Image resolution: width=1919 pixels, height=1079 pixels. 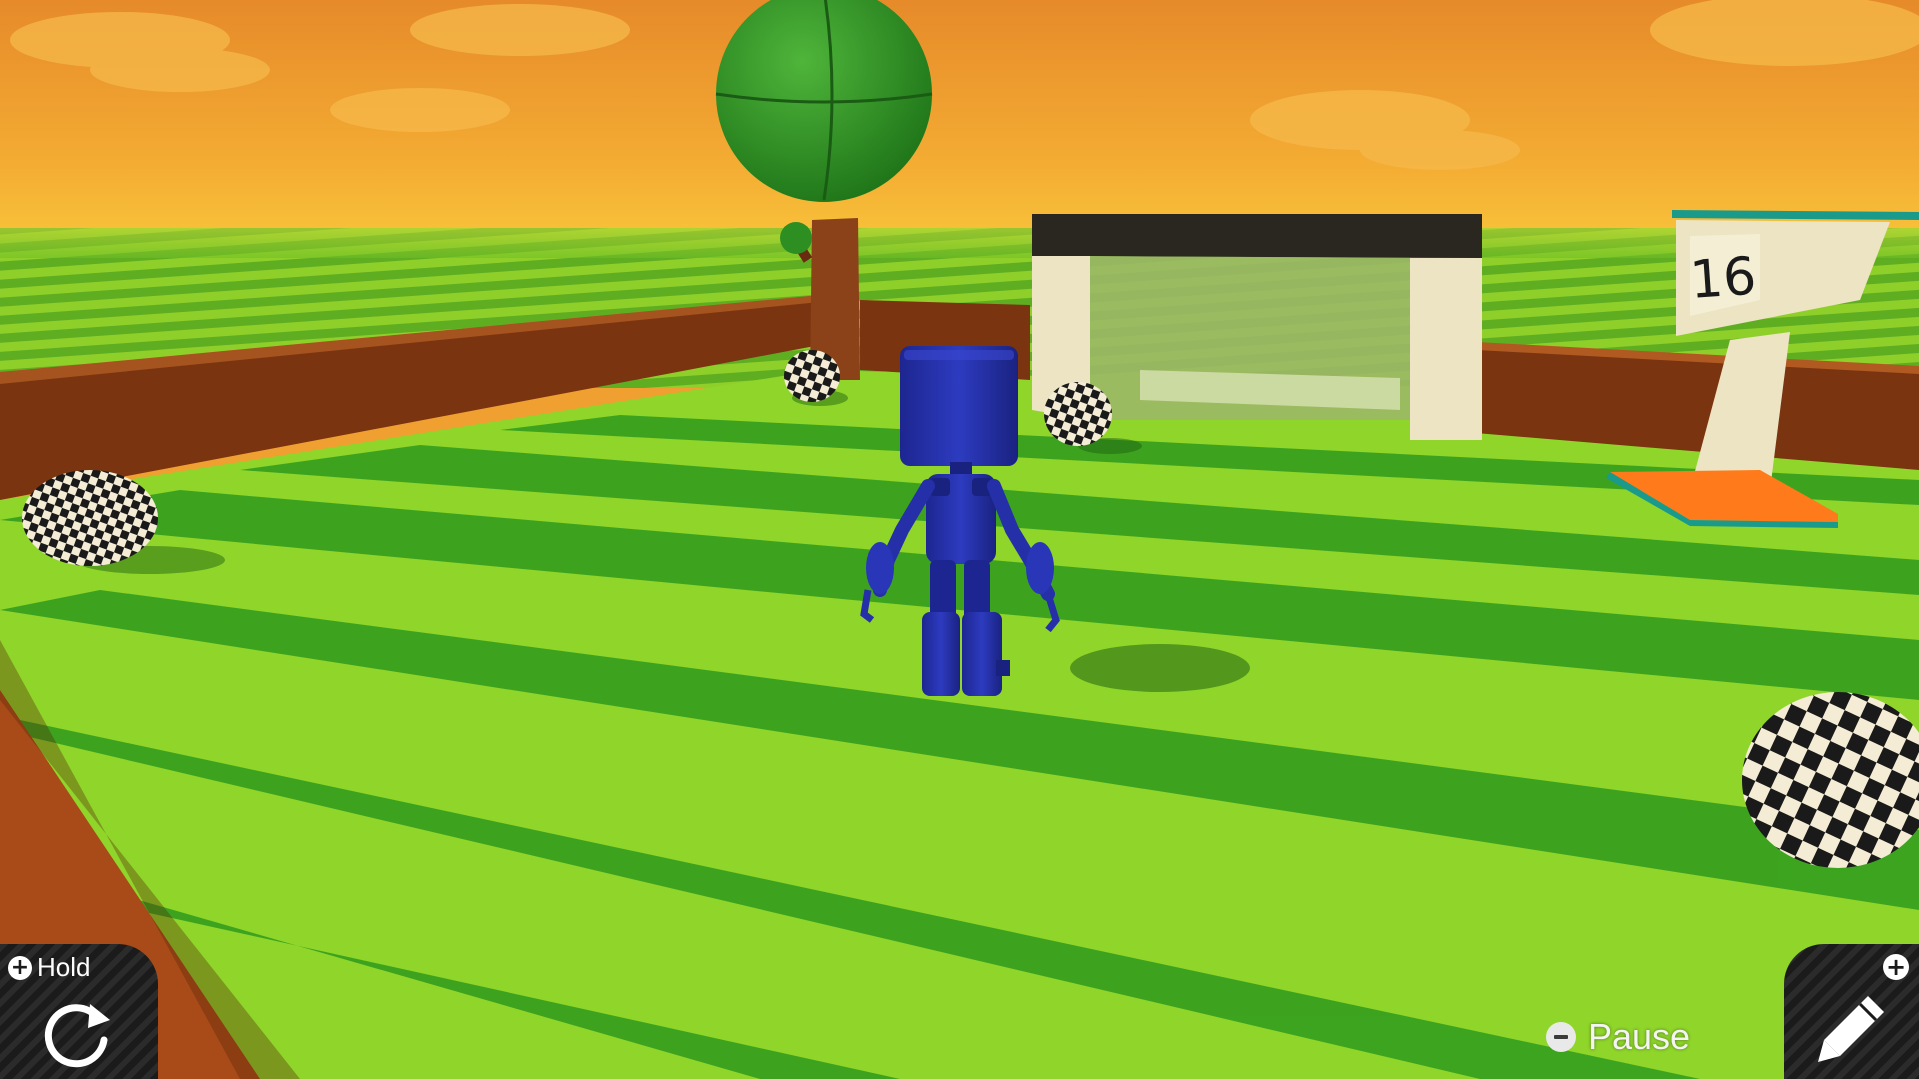 I want to click on pause-label: Pause, so click(x=1639, y=1036).